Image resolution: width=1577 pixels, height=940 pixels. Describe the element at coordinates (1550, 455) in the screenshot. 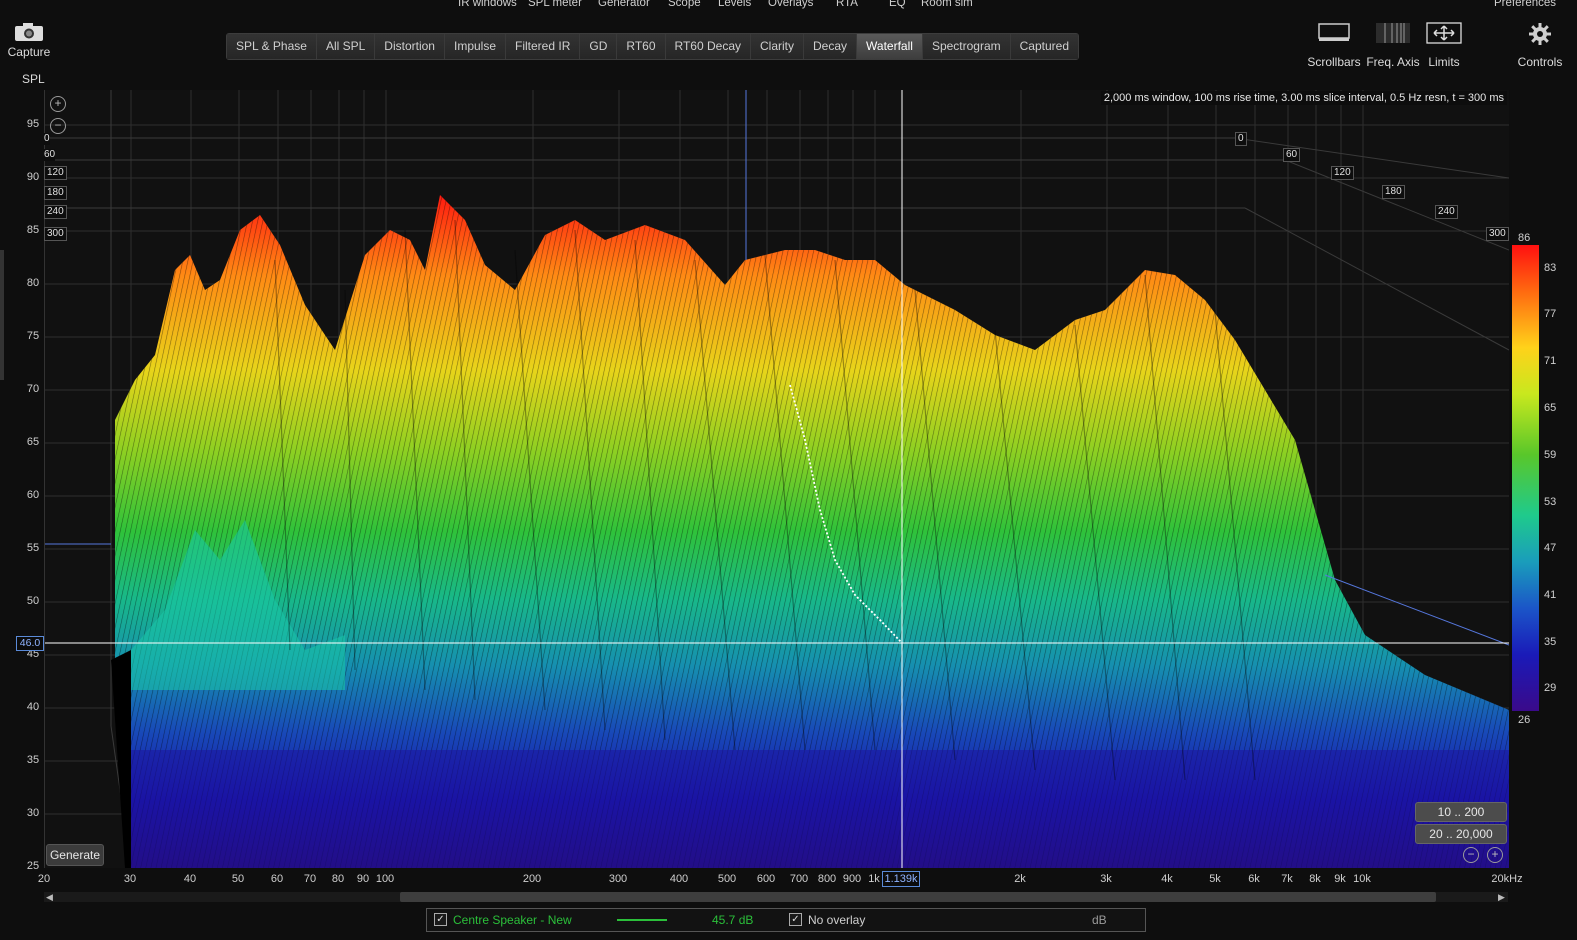

I see `color-scale-label: 59` at that location.